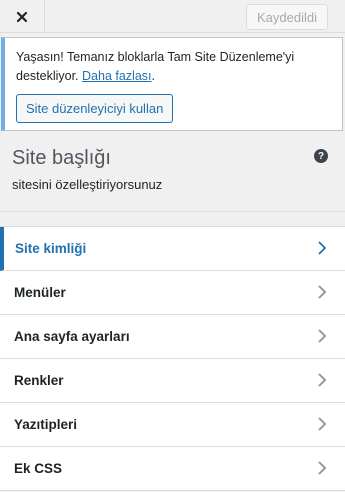  What do you see at coordinates (40, 292) in the screenshot?
I see `section-label: Menüler` at bounding box center [40, 292].